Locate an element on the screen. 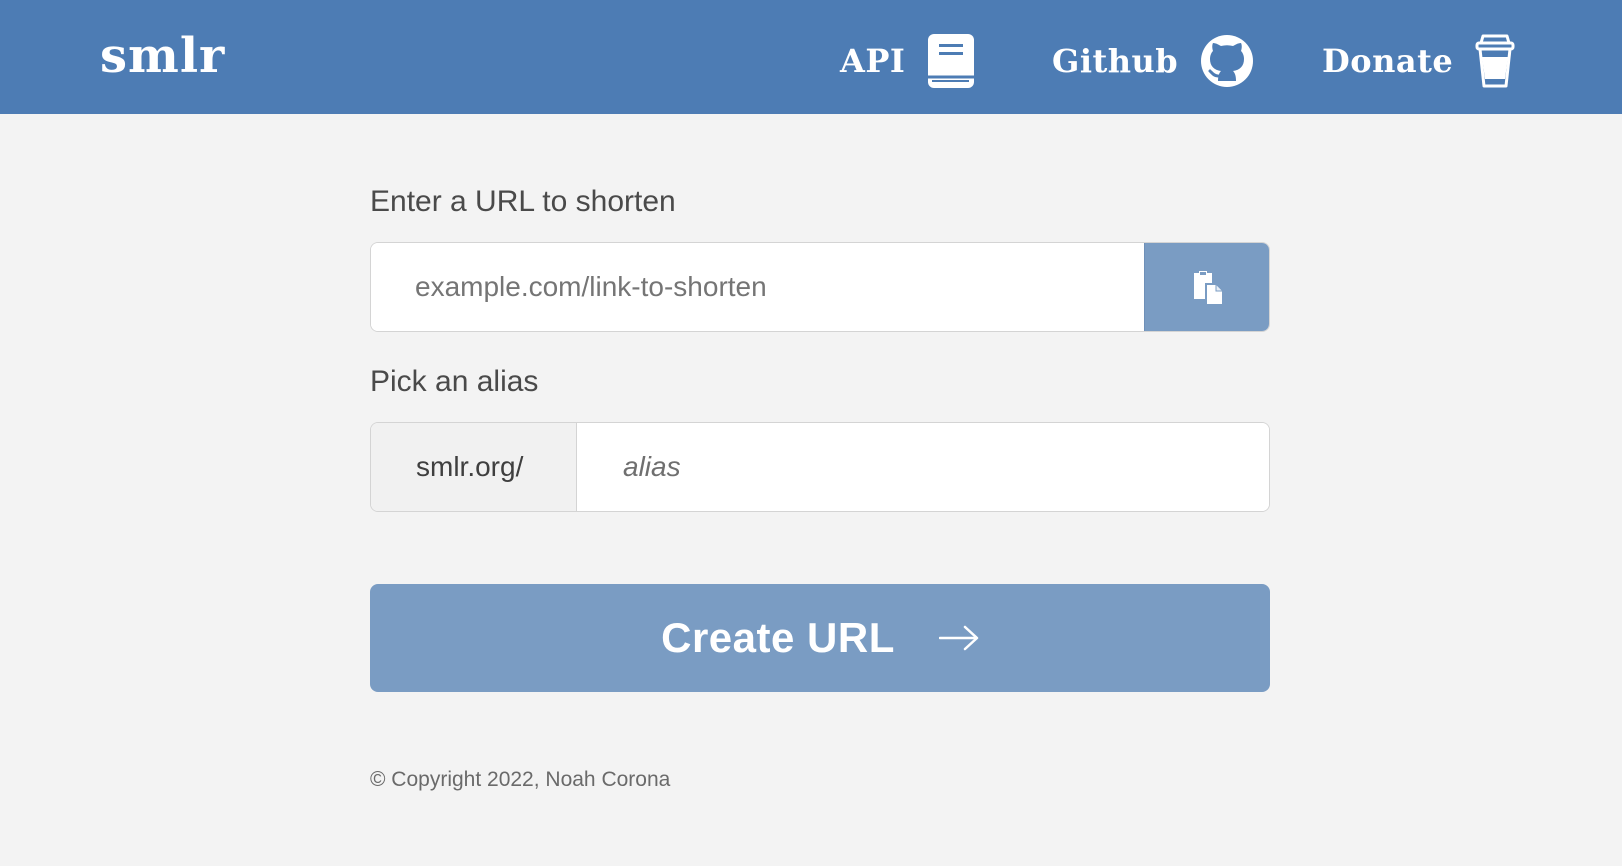  site-header: smlr API Github Donate is located at coordinates (811, 57).